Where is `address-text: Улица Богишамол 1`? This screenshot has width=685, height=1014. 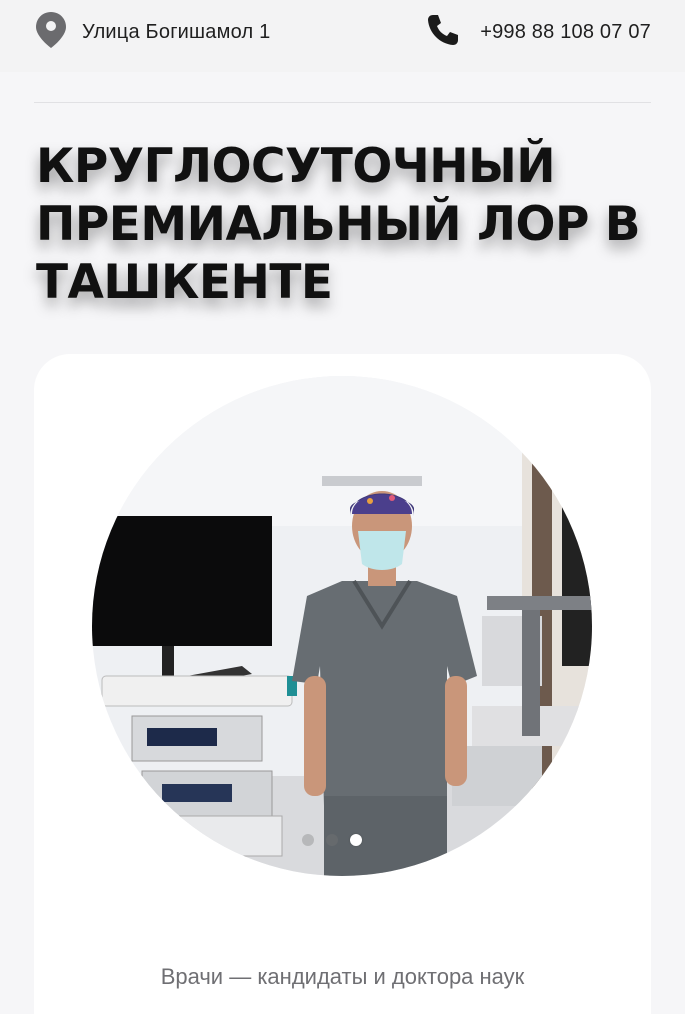 address-text: Улица Богишамол 1 is located at coordinates (176, 31).